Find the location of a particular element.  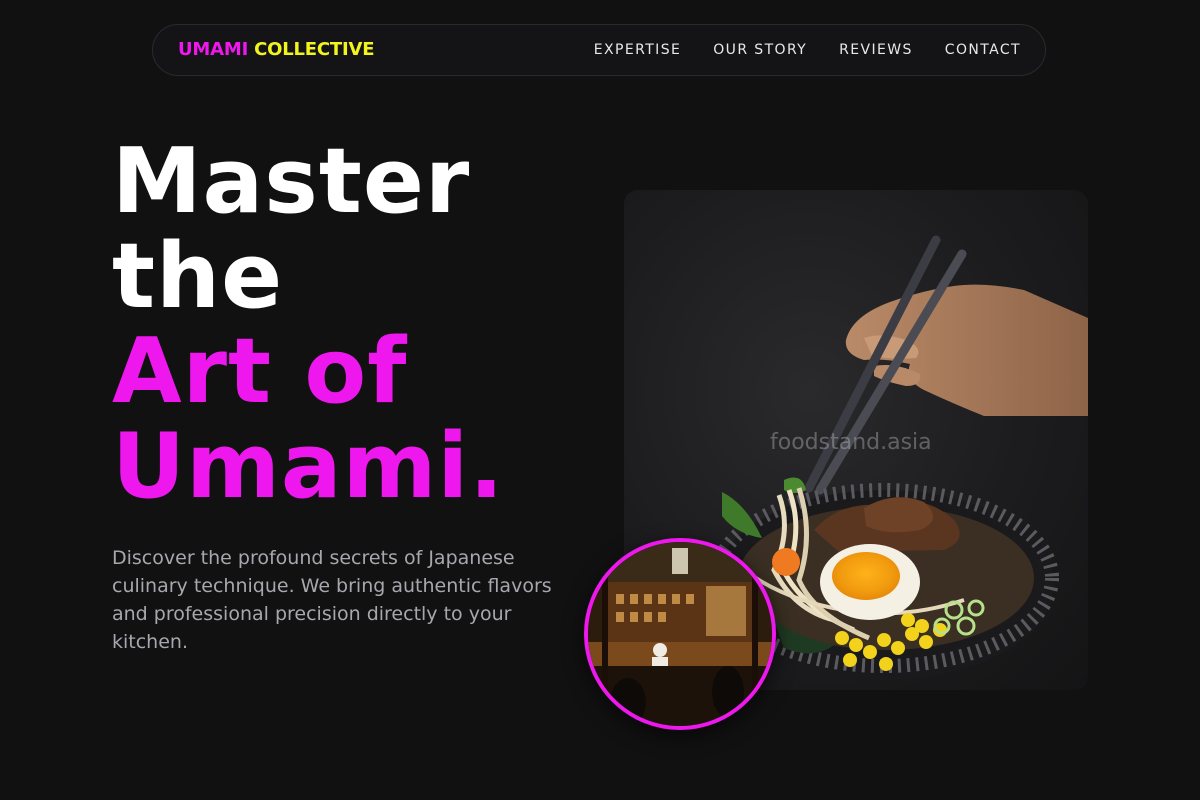

brand-logo: UMAMI COLLECTIVE is located at coordinates (276, 49).